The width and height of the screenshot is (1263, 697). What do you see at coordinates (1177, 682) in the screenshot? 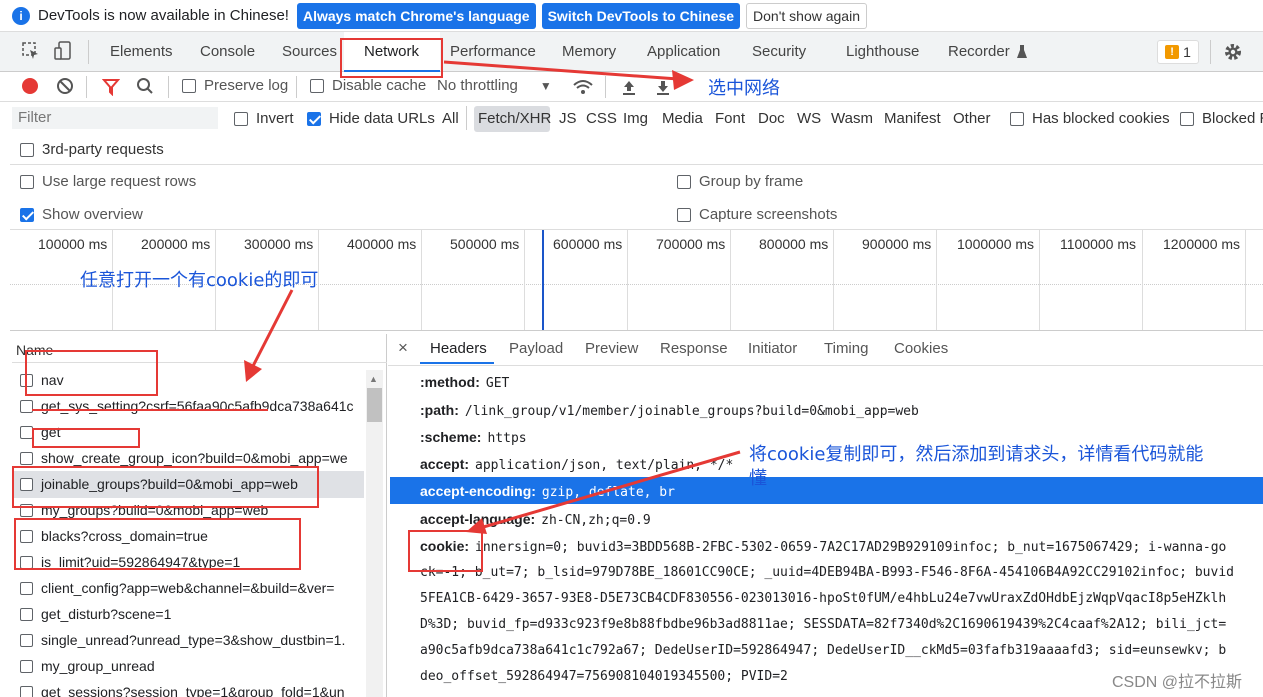
I see `watermark: CSDN @拉不拉斯` at bounding box center [1177, 682].